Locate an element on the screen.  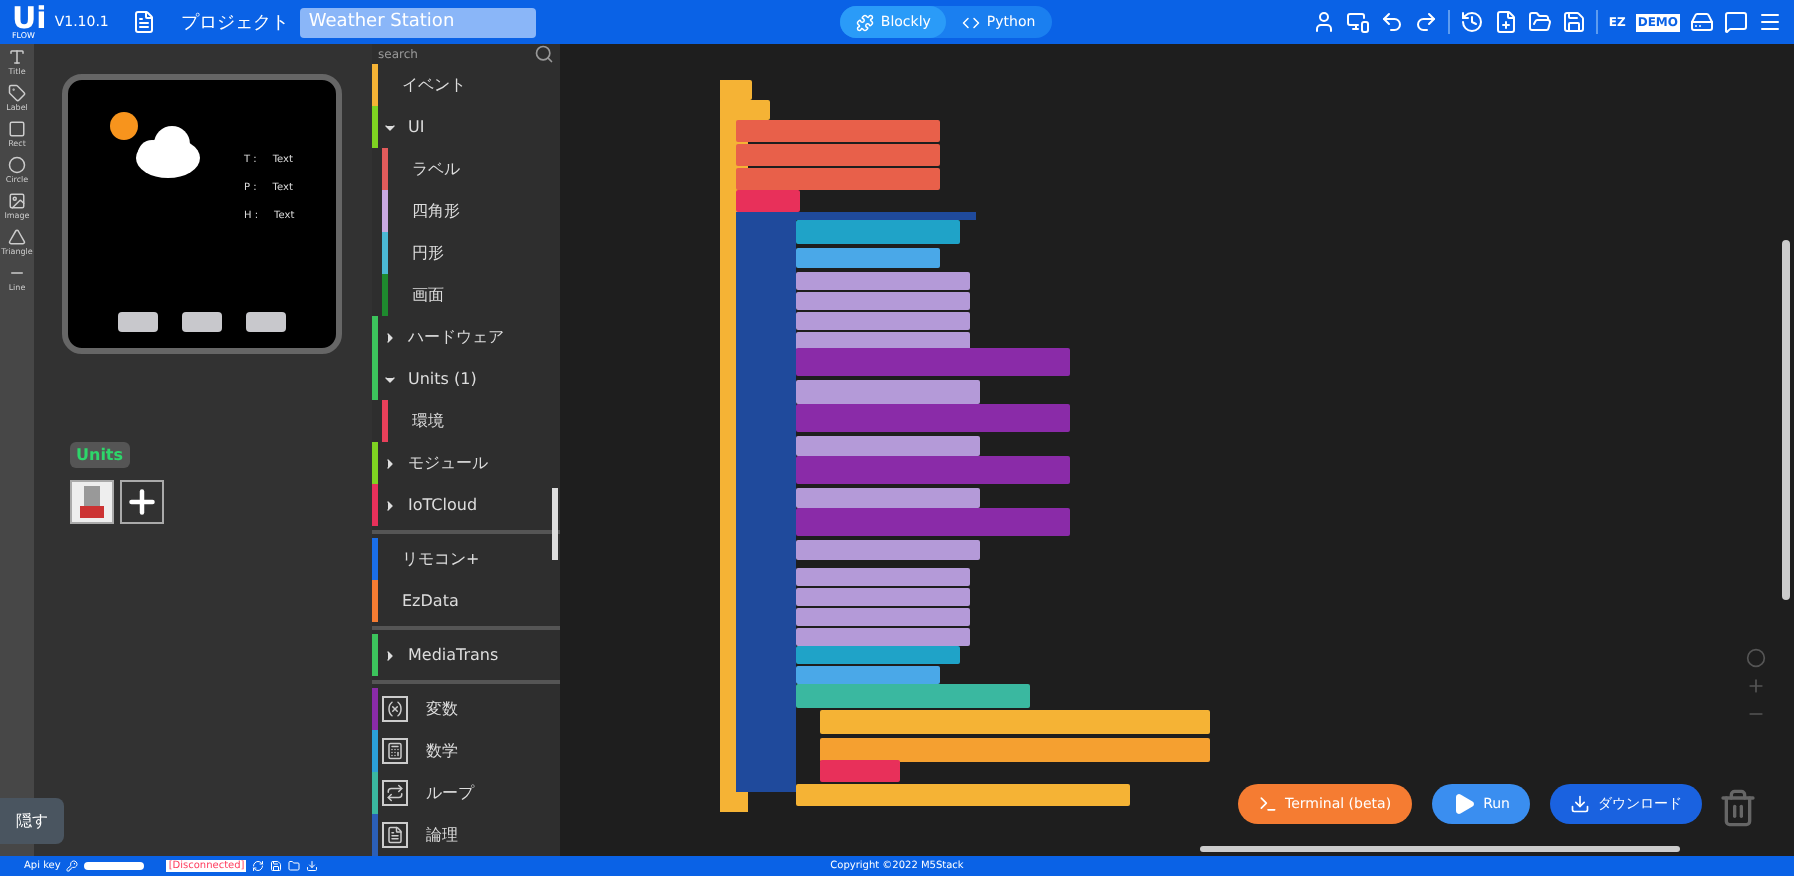
loop-icon is located at coordinates (395, 793).